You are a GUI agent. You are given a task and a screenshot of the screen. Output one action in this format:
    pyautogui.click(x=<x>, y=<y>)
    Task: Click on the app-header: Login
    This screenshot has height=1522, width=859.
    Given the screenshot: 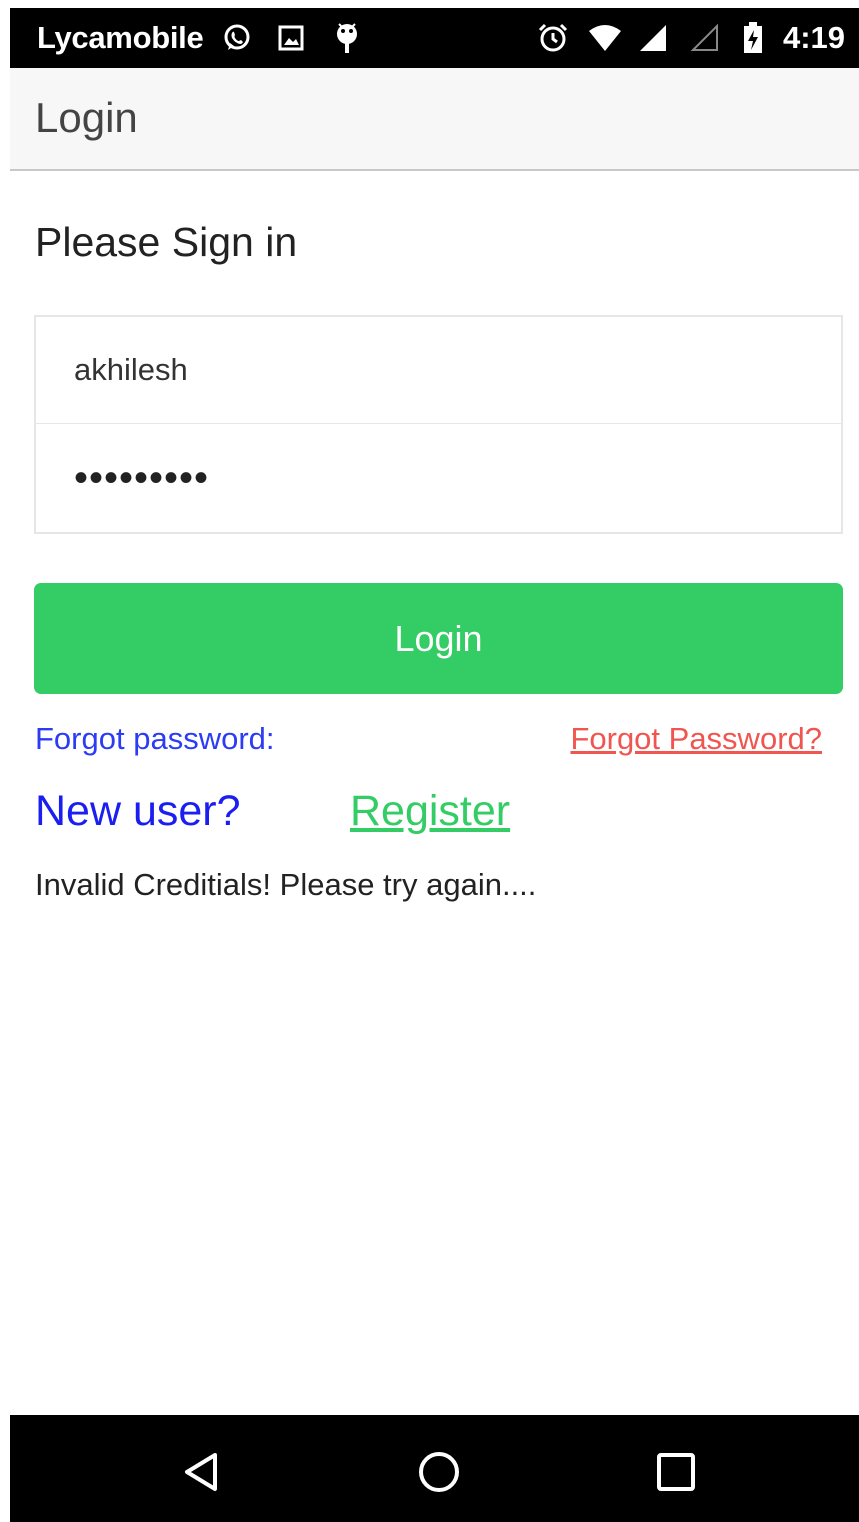 What is the action you would take?
    pyautogui.click(x=434, y=119)
    